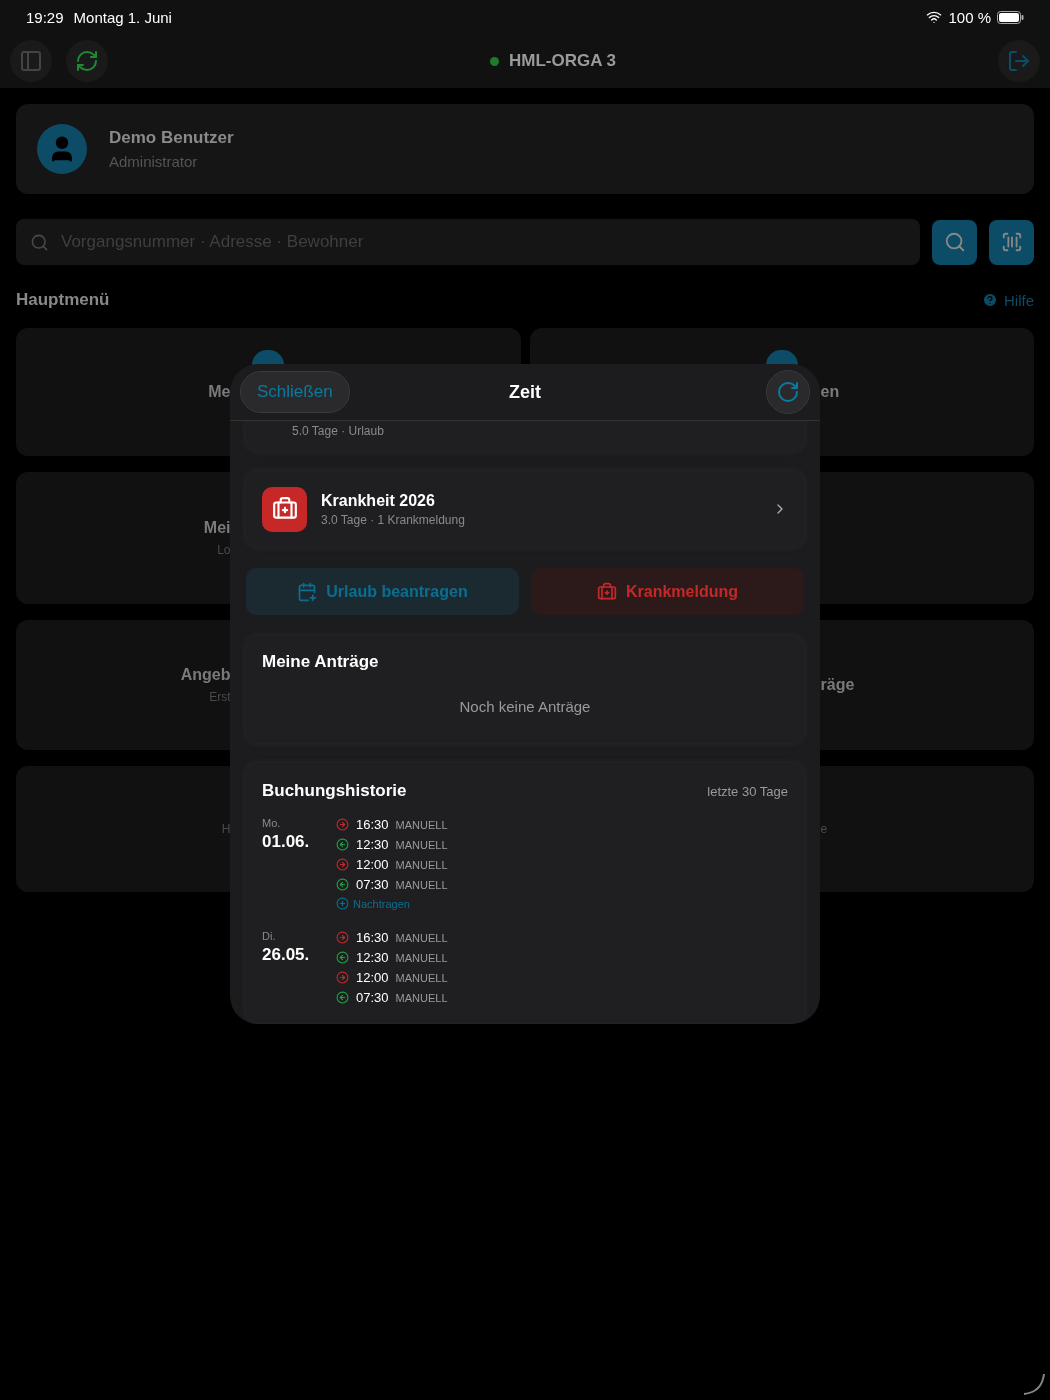  Describe the element at coordinates (525, 706) in the screenshot. I see `empty-message: Noch keine Anträge` at that location.